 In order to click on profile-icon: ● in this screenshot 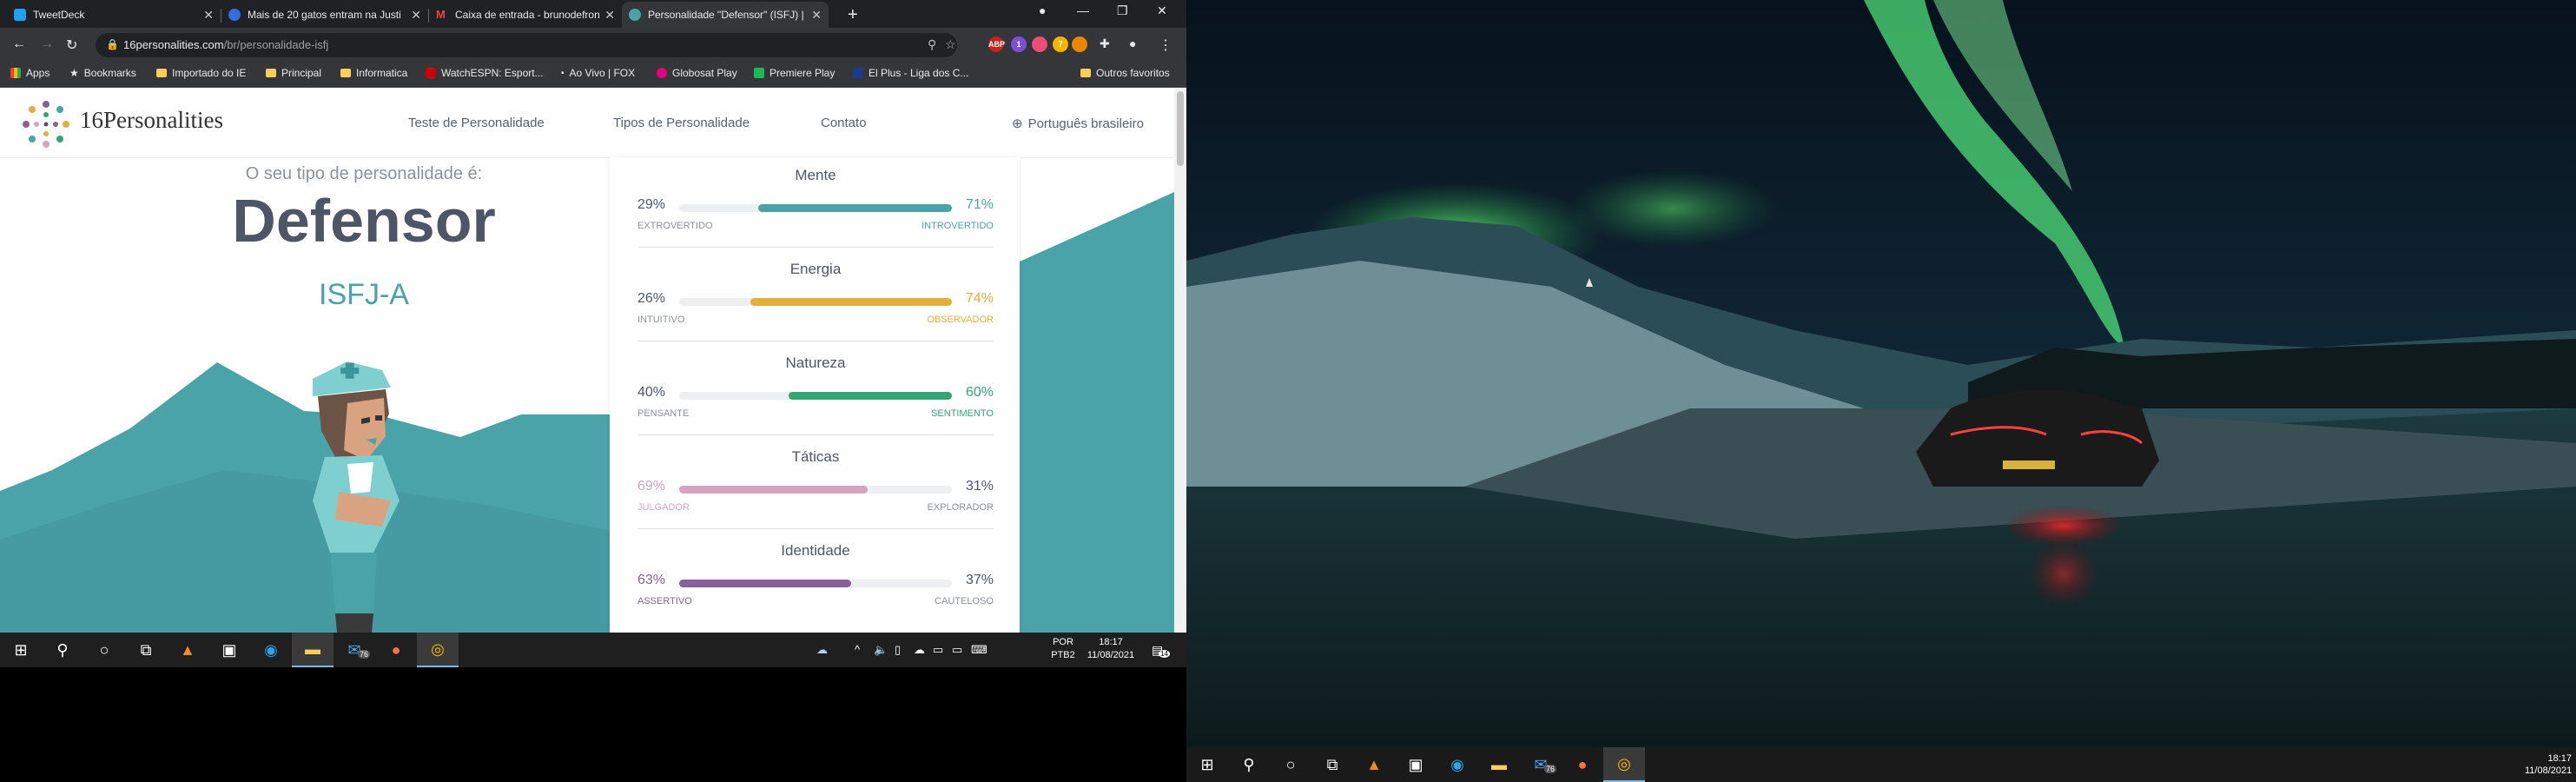, I will do `click(1132, 43)`.